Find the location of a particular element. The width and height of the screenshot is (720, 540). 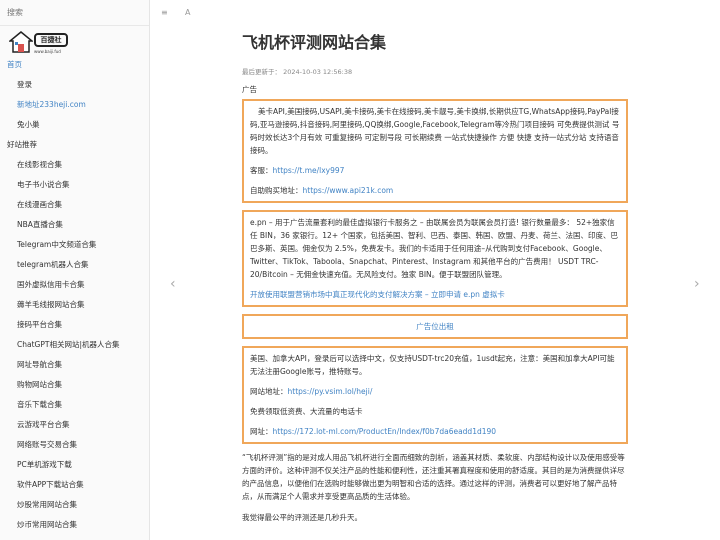

prev-page-icon: ‹ is located at coordinates (173, 284).